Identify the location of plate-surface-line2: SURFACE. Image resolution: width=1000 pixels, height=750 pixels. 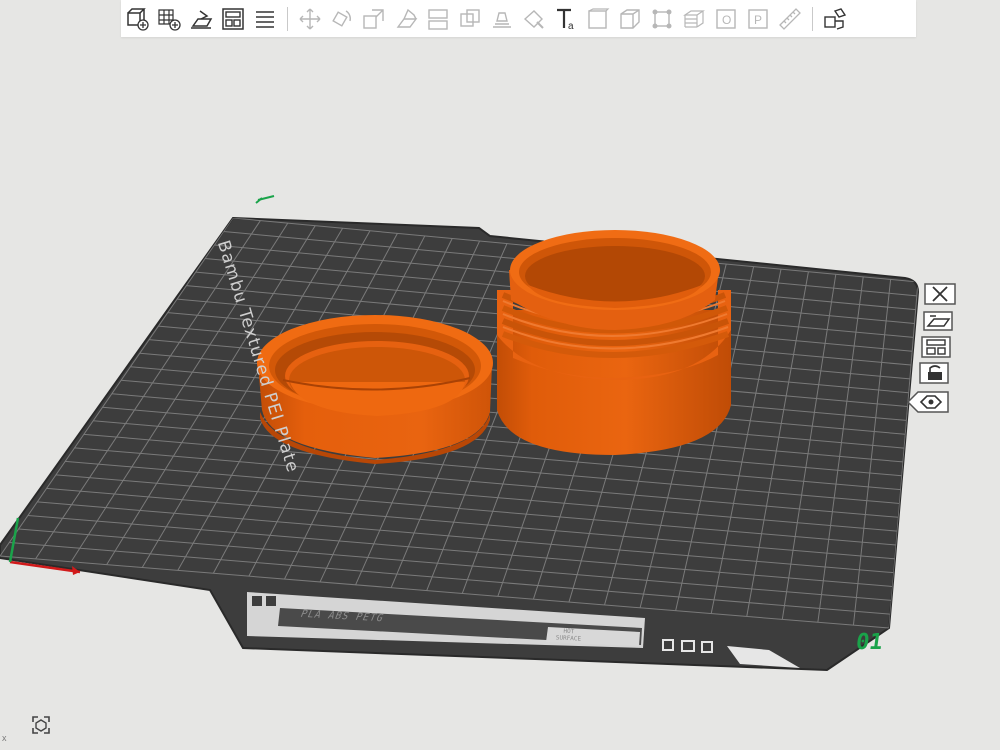
(568, 638).